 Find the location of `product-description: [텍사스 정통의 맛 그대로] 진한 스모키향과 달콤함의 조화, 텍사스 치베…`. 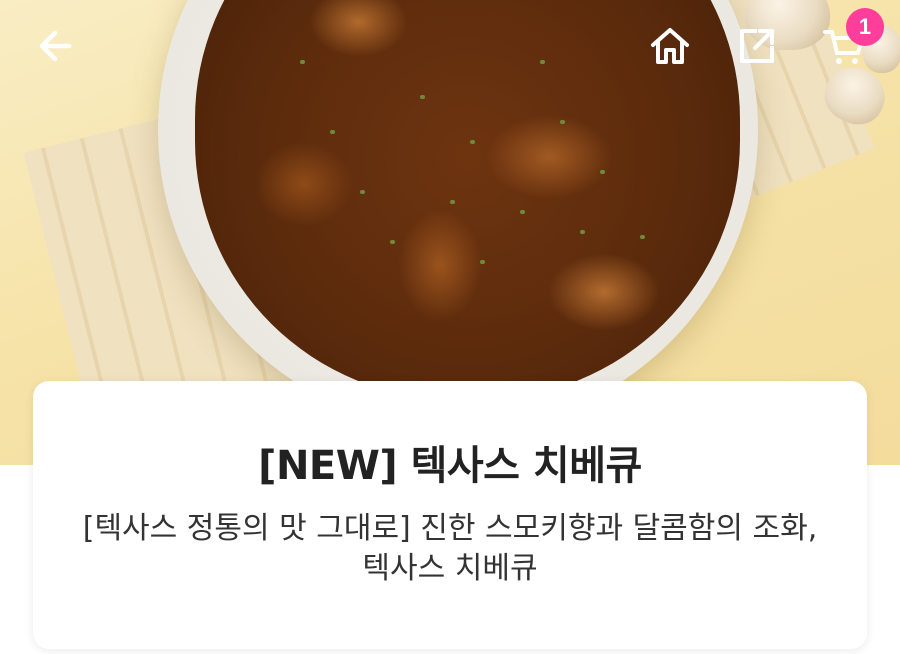

product-description: [텍사스 정통의 맛 그대로] 진한 스모키향과 달콤함의 조화, 텍사스 치베… is located at coordinates (450, 548).